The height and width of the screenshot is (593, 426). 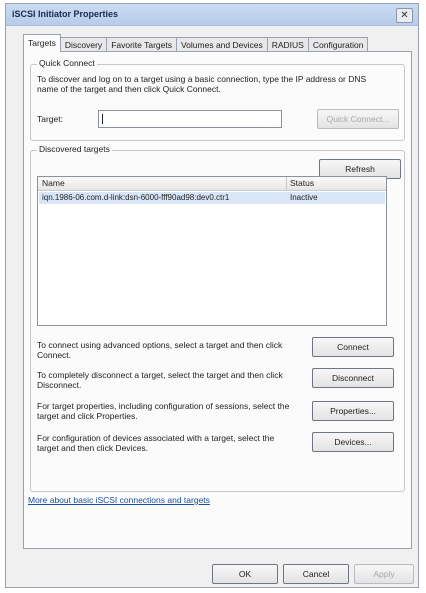 I want to click on apply-button: Apply, so click(x=384, y=574).